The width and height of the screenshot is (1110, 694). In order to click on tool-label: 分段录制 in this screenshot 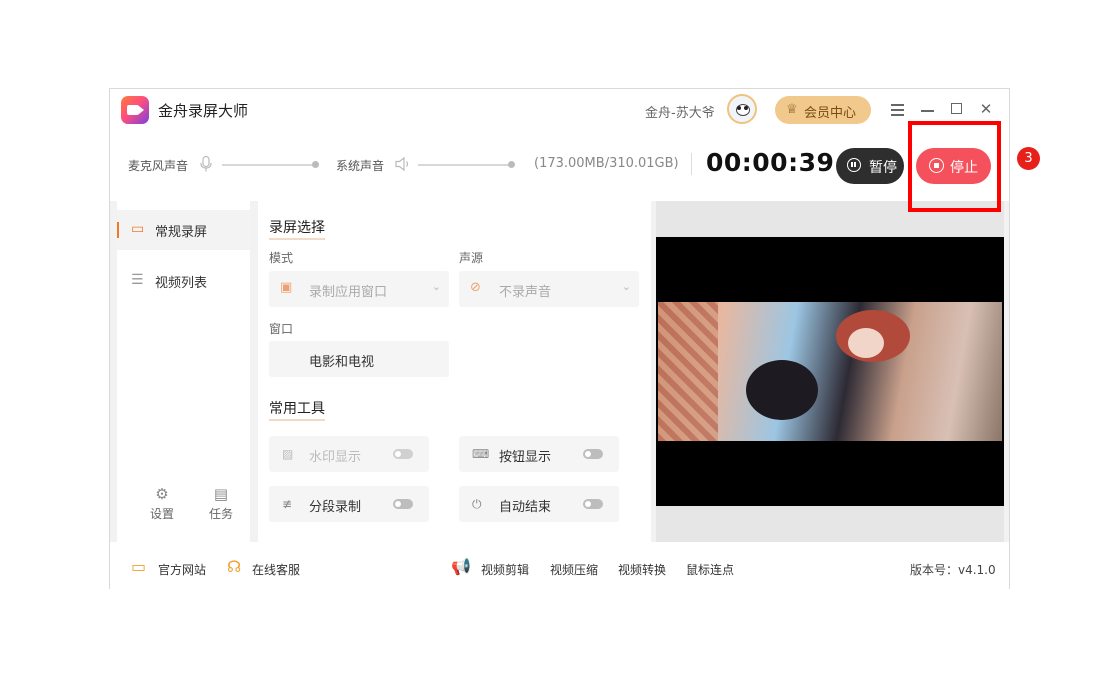, I will do `click(335, 507)`.